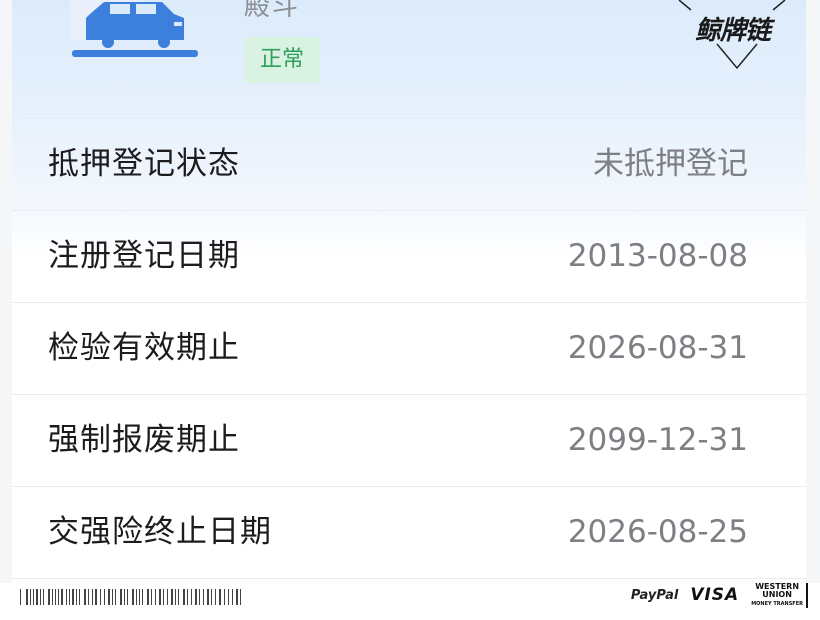 Image resolution: width=820 pixels, height=620 pixels. Describe the element at coordinates (657, 532) in the screenshot. I see `detail-value: 2026-08-25` at that location.